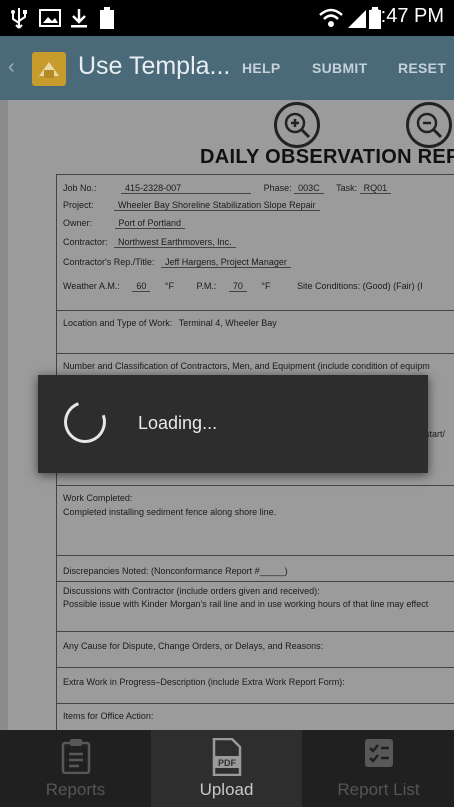 The image size is (454, 807). I want to click on owner-row: Owner: Port of Portland, so click(124, 223).